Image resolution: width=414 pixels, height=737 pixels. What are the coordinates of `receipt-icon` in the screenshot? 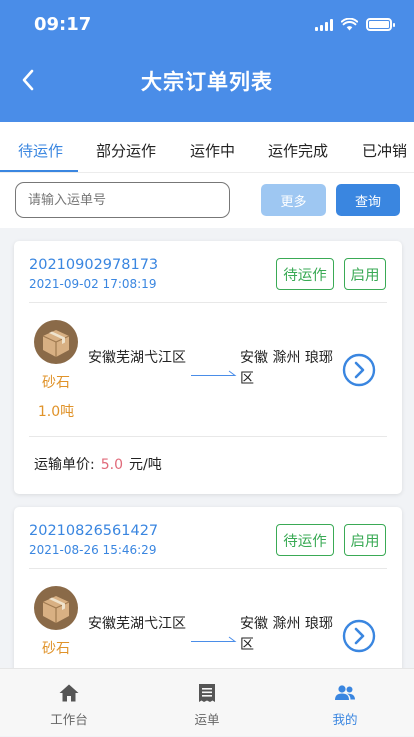 It's located at (207, 693).